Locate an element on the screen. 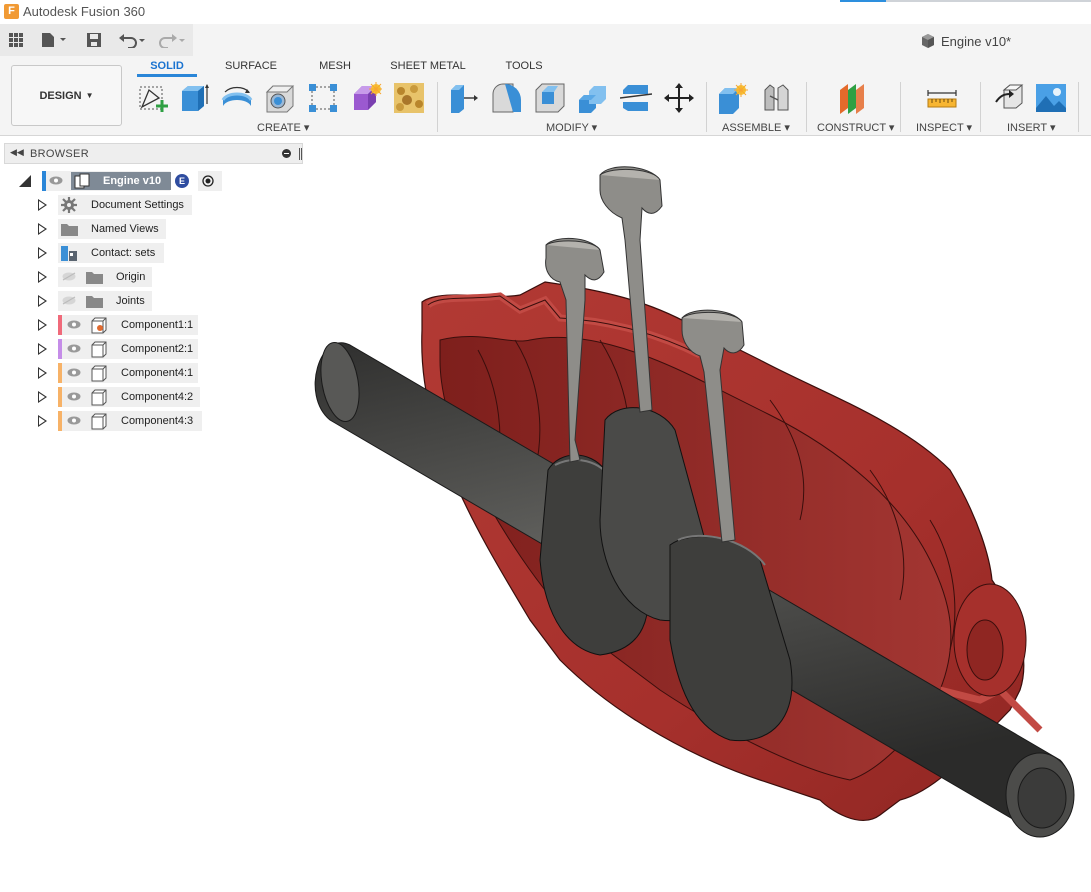 Image resolution: width=1091 pixels, height=892 pixels. revolve-button is located at coordinates (237, 98).